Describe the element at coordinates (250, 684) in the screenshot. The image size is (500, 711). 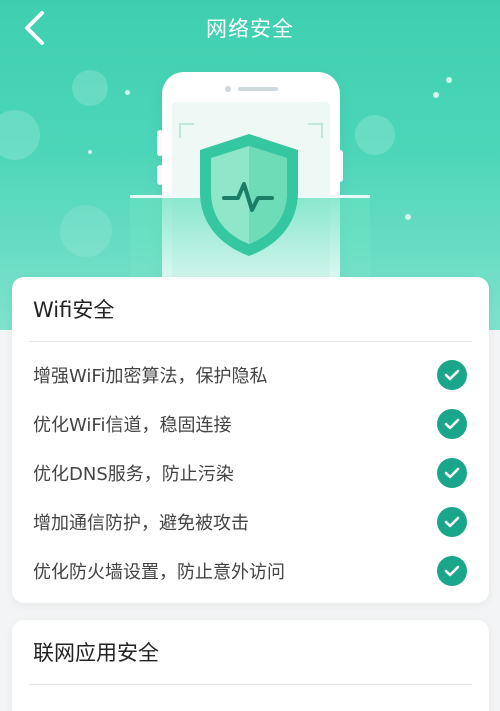
I see `divider` at that location.